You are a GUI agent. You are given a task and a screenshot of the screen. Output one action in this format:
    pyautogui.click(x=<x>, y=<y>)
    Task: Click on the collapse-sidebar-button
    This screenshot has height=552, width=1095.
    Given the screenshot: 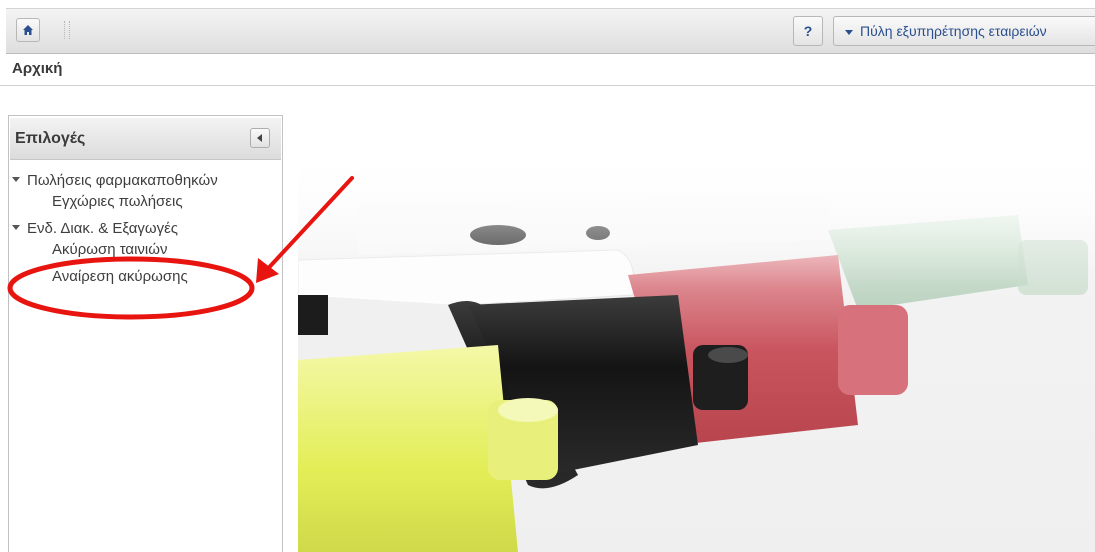 What is the action you would take?
    pyautogui.click(x=260, y=138)
    